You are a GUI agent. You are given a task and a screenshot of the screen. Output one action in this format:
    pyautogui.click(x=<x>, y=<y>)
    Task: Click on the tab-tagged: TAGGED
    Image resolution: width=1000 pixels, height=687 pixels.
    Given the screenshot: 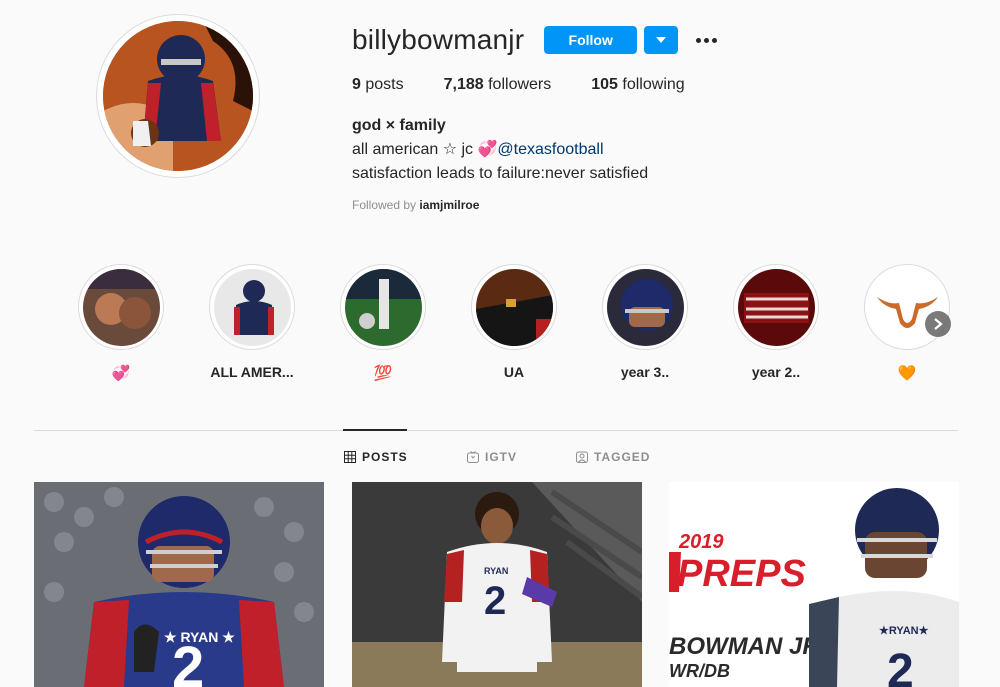 What is the action you would take?
    pyautogui.click(x=613, y=457)
    